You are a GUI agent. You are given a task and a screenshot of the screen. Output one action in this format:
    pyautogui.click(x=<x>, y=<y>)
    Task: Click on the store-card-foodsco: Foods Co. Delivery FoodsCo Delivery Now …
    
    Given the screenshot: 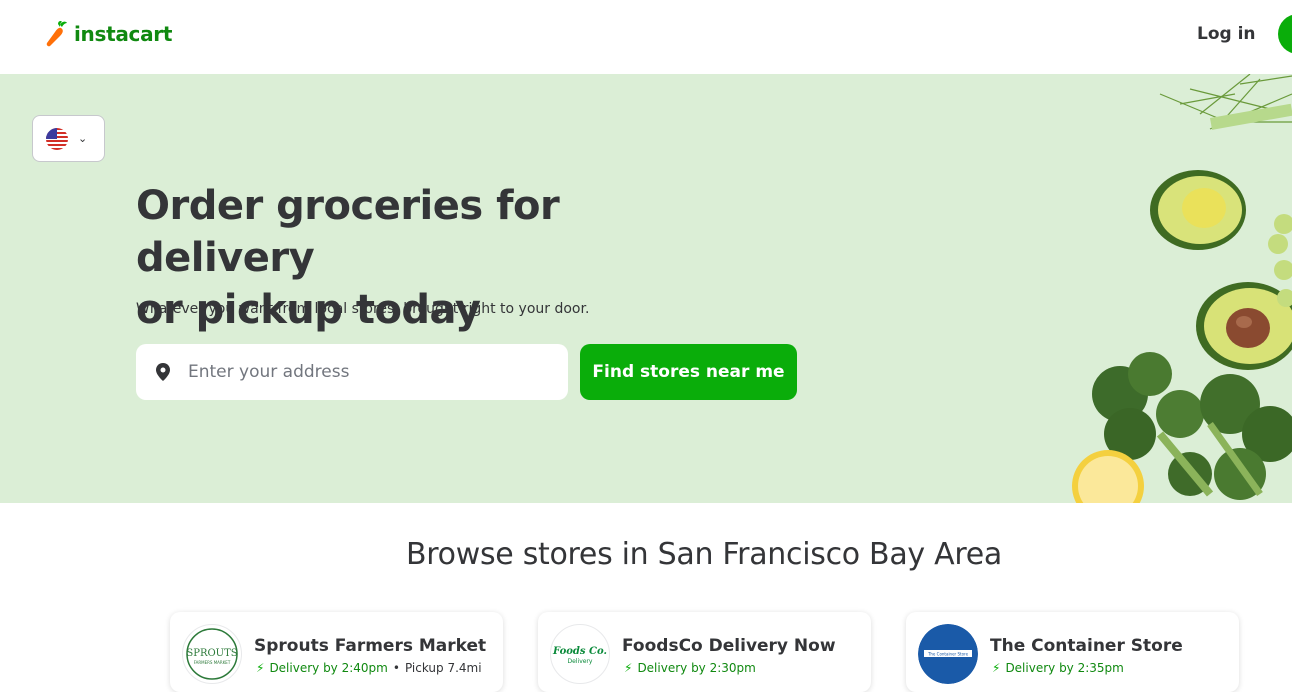 What is the action you would take?
    pyautogui.click(x=704, y=652)
    